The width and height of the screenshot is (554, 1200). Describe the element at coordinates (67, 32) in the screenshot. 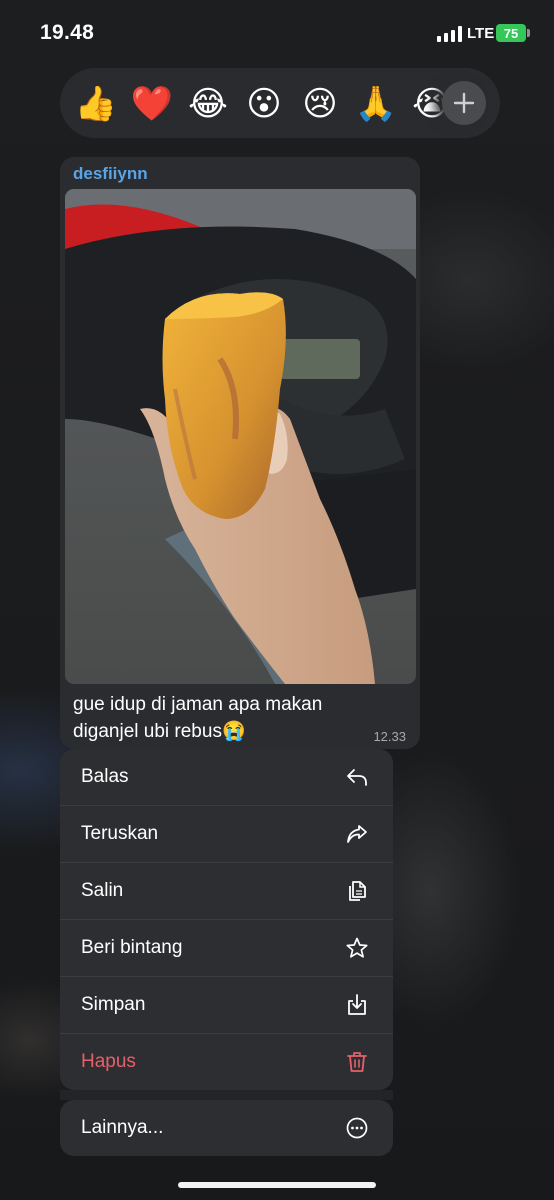

I see `status-time: 19.48` at that location.